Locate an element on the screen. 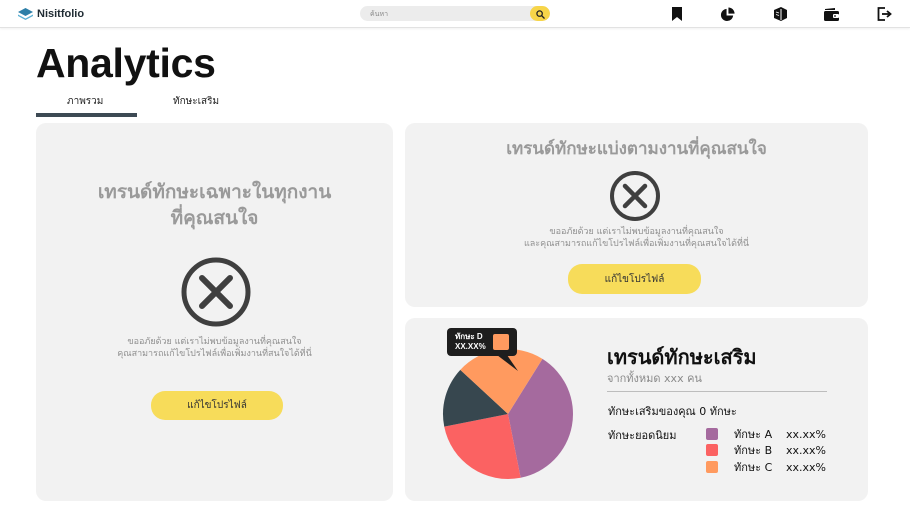 The image size is (910, 512). wallet-icon is located at coordinates (831, 14).